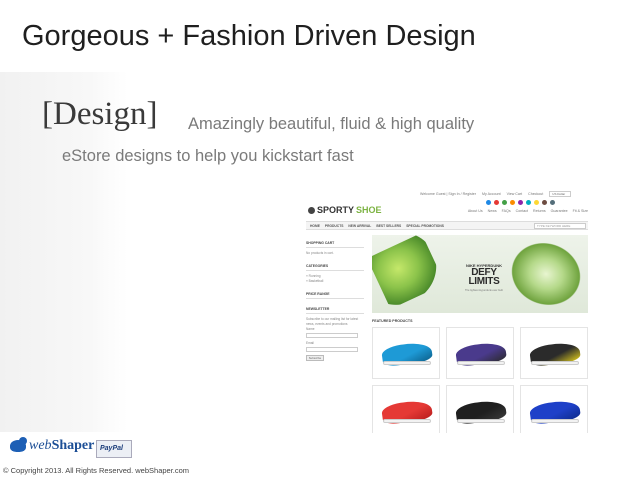 The image size is (638, 479). What do you see at coordinates (310, 329) in the screenshot?
I see `name-label: Name` at bounding box center [310, 329].